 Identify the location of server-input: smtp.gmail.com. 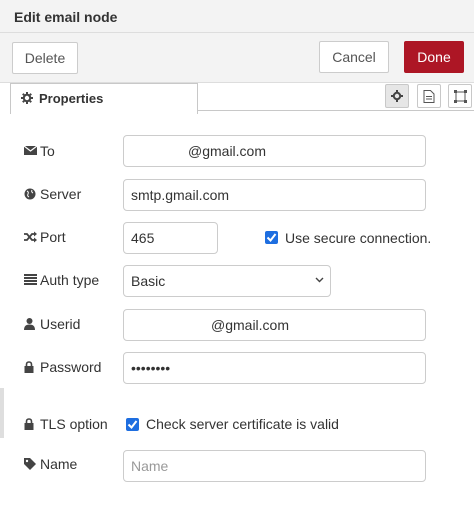
(274, 195).